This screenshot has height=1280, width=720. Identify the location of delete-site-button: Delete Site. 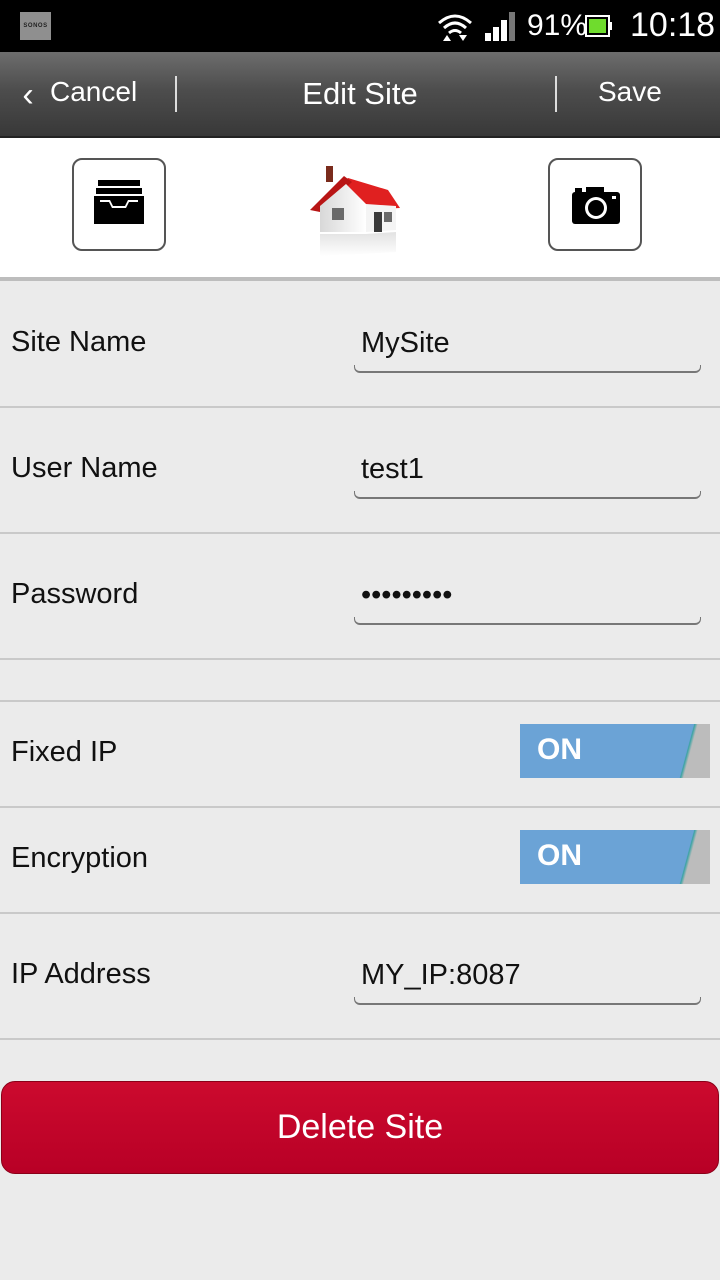
(360, 1127).